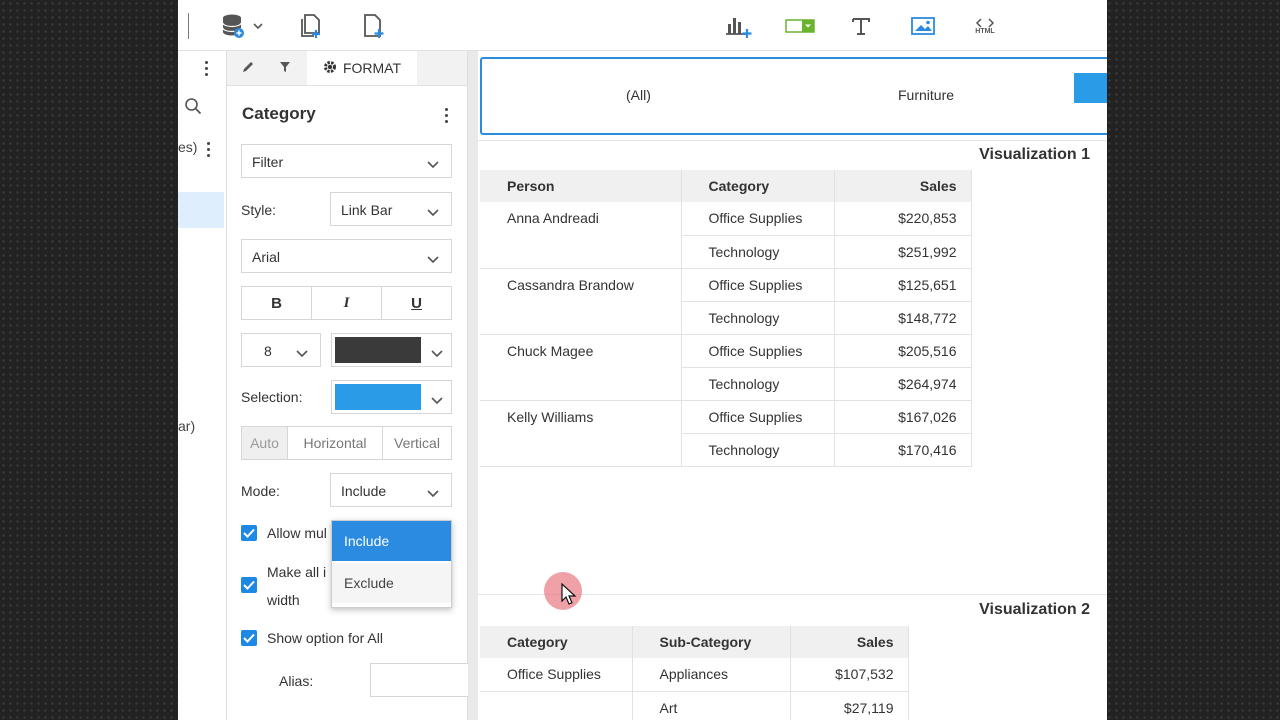  What do you see at coordinates (416, 303) in the screenshot?
I see `underline-button: U` at bounding box center [416, 303].